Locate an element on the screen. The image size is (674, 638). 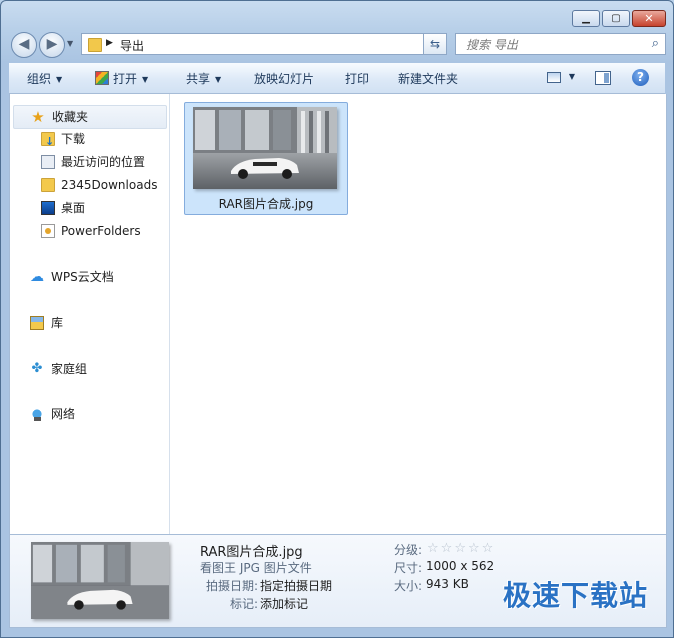
file-name: RAR图片合成.jpg is located at coordinates (266, 204).